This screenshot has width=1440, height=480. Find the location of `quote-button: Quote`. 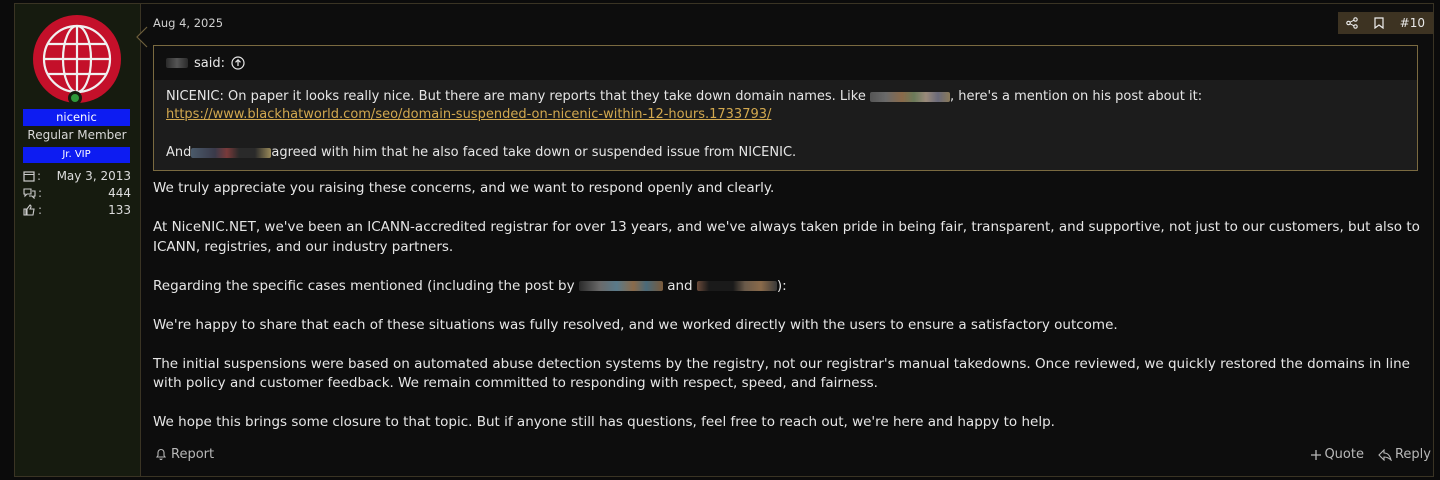

quote-button: Quote is located at coordinates (1337, 454).